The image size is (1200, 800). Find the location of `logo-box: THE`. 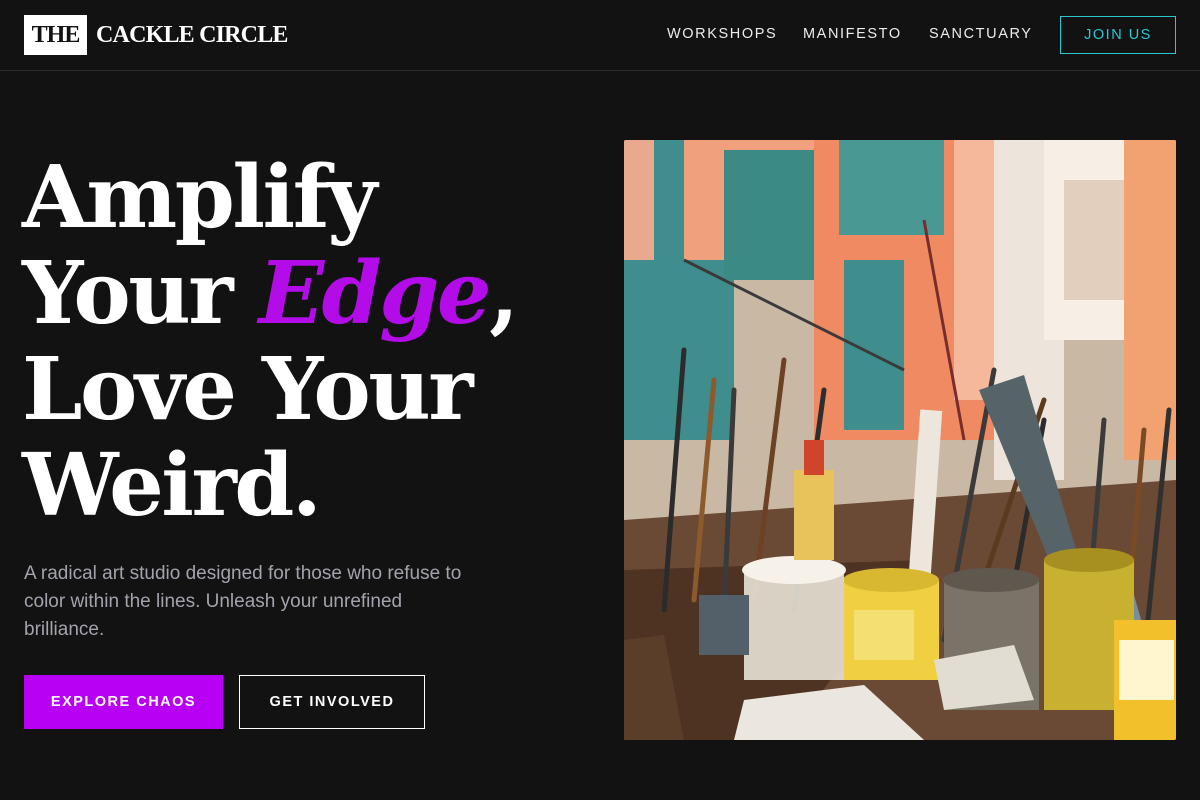

logo-box: THE is located at coordinates (55, 35).